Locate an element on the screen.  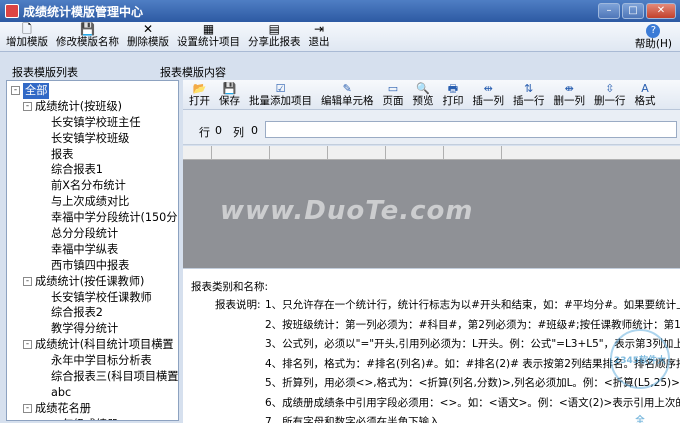
tree-leaf: 教学得分统计 is located at coordinates (92, 329).